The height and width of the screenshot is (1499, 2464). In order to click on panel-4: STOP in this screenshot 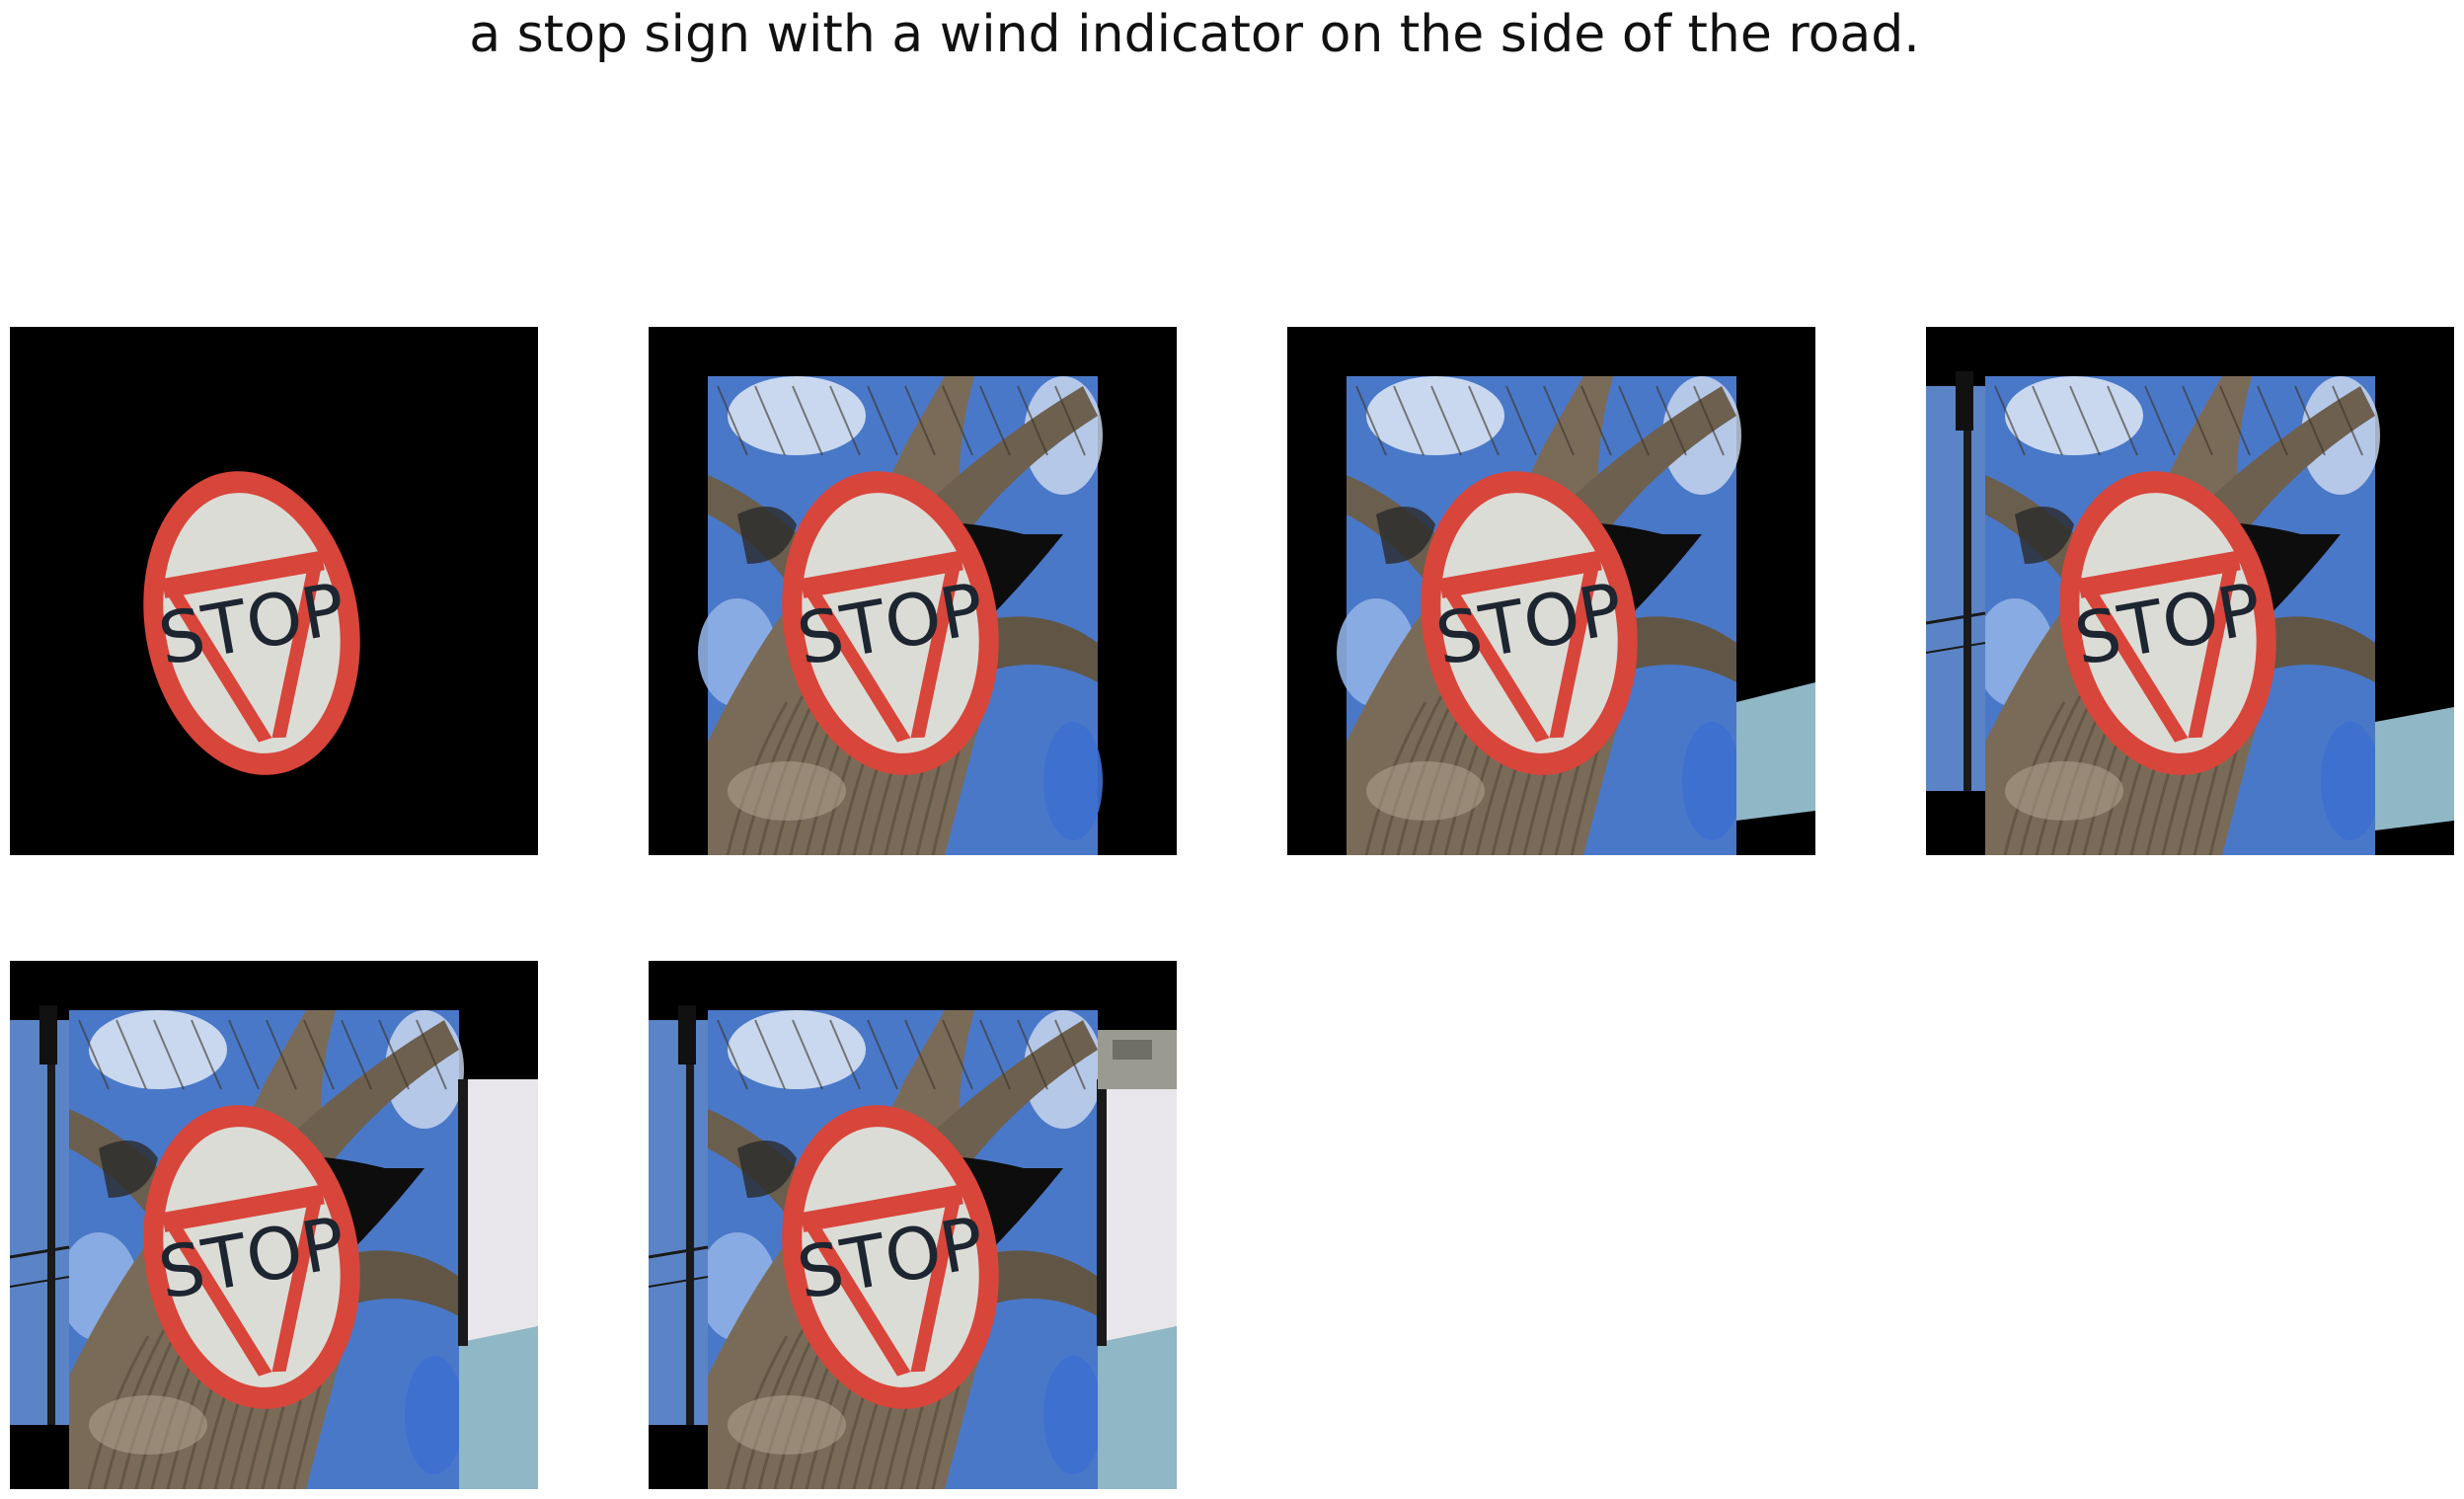, I will do `click(2190, 591)`.